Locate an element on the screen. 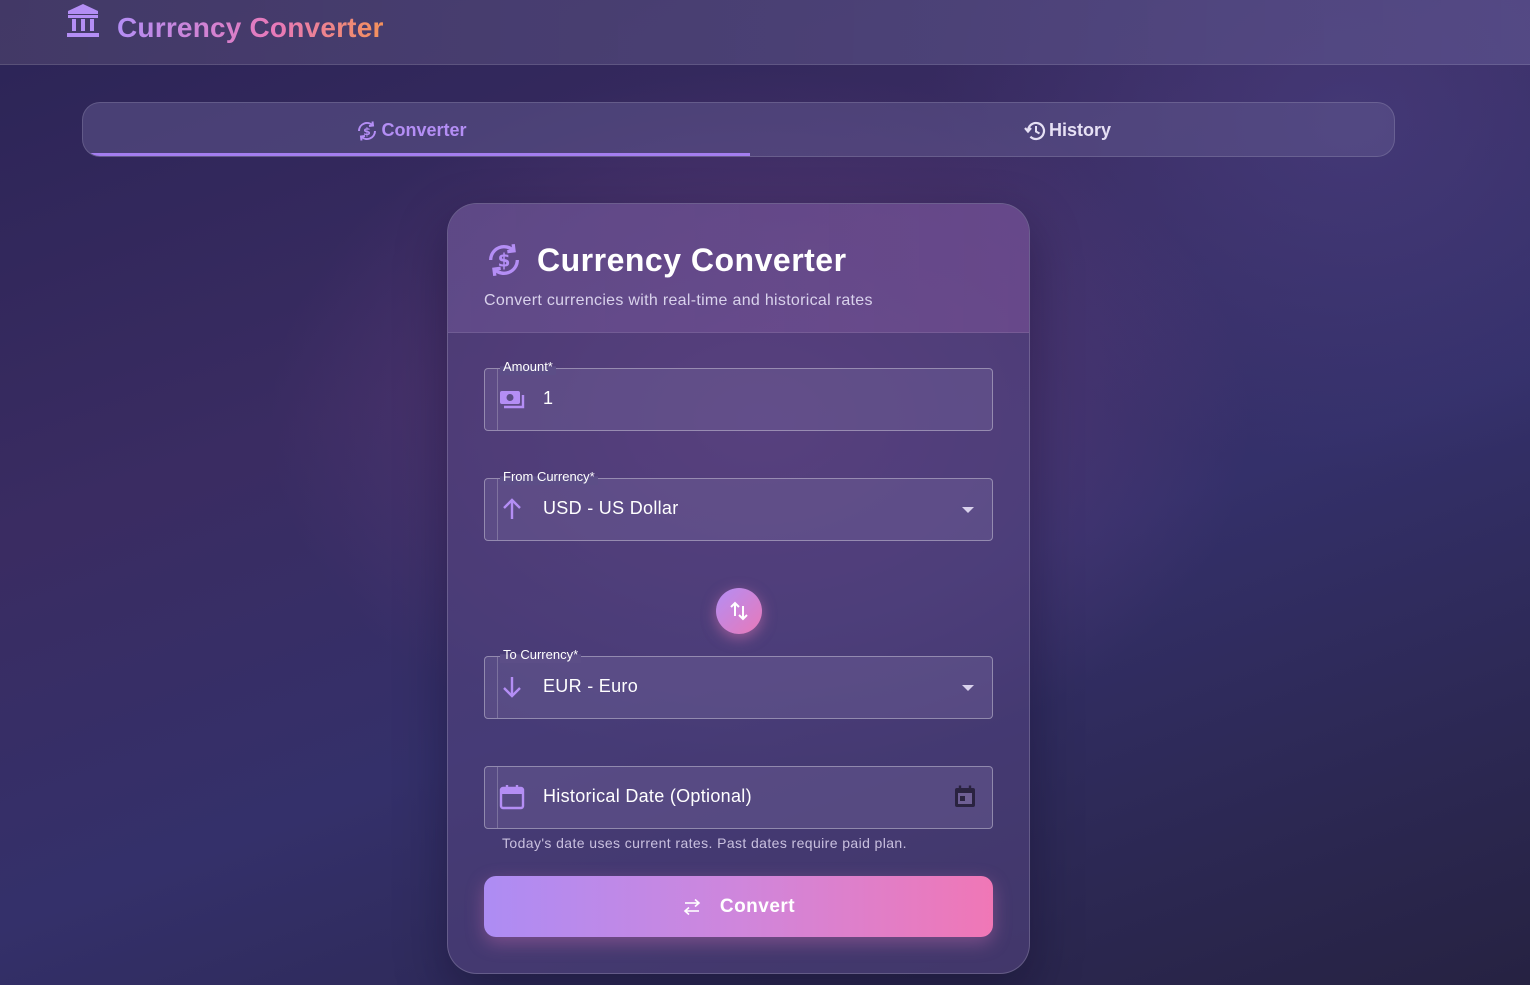 The width and height of the screenshot is (1530, 985). from-currency-label: From Currency* is located at coordinates (549, 477).